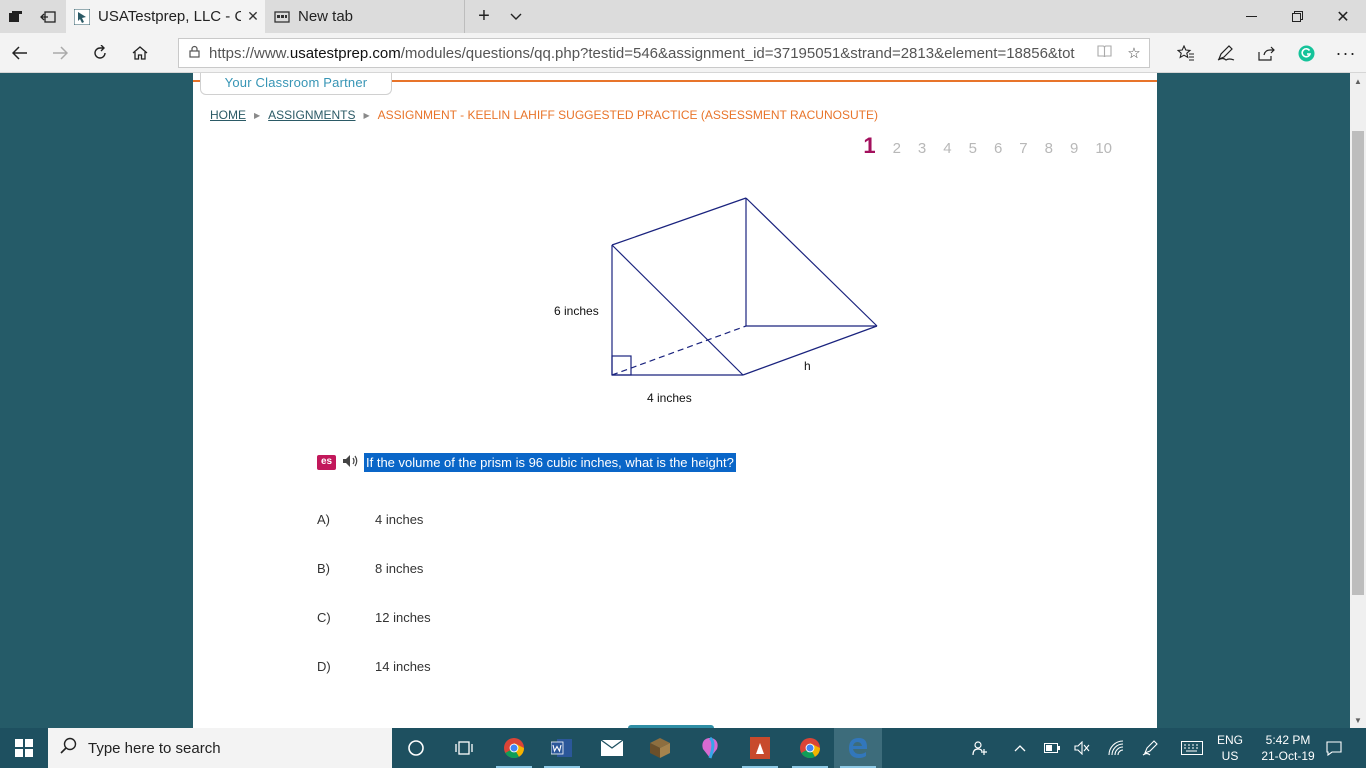 This screenshot has width=1366, height=768. Describe the element at coordinates (82, 16) in the screenshot. I see `usatestprep-favicon-icon` at that location.